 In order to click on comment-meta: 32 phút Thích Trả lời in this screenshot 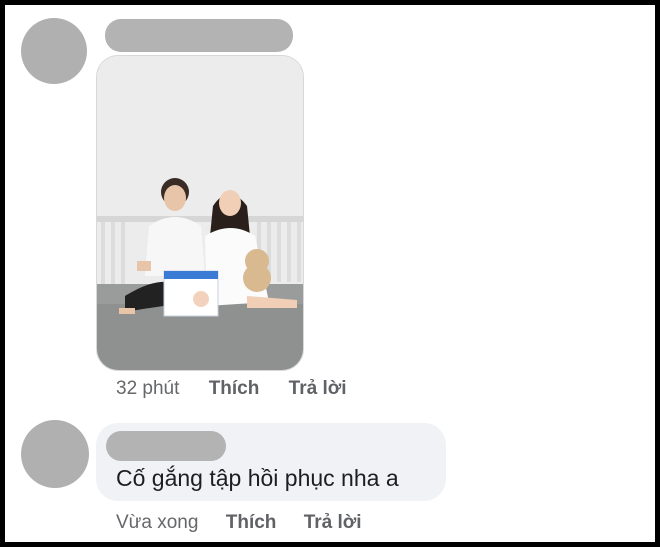, I will do `click(231, 389)`.